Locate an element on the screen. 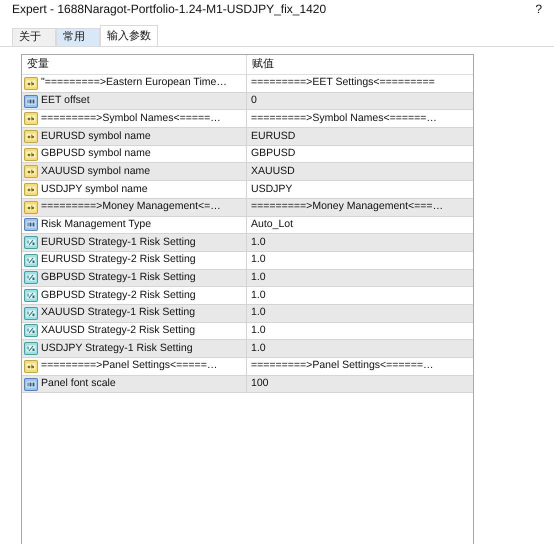  parameter-value: =========>EET Settings<========= is located at coordinates (343, 83).